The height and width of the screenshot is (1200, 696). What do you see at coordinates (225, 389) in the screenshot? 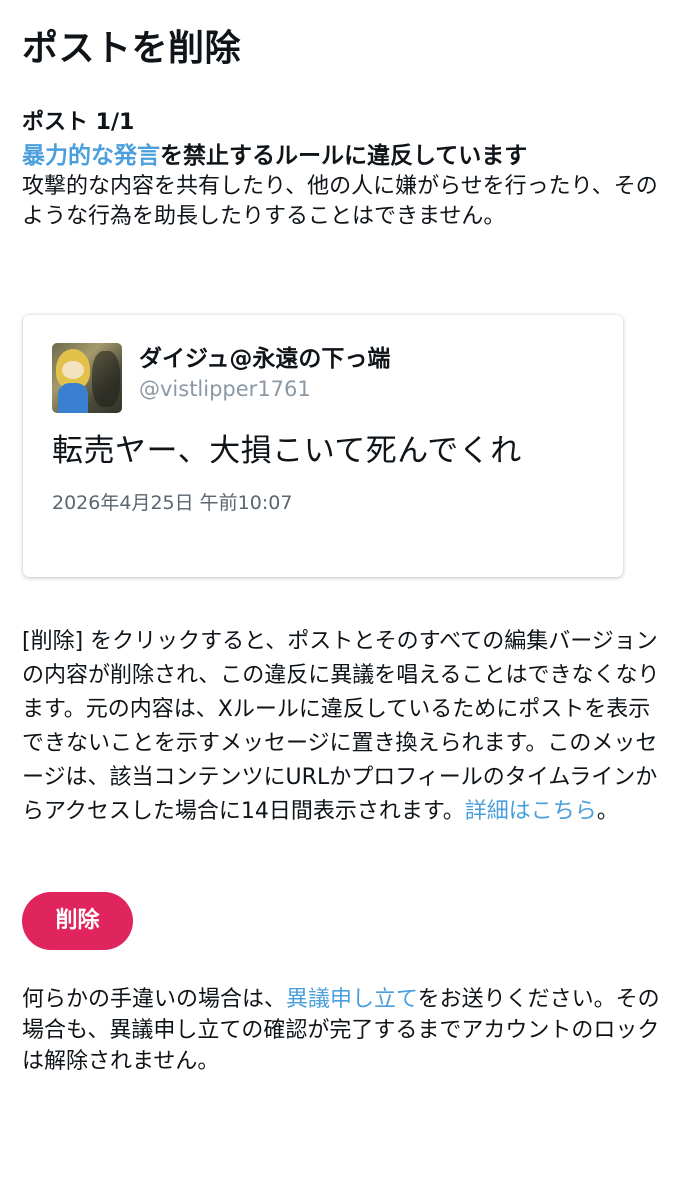
I see `post-handle: @vistlipper1761` at bounding box center [225, 389].